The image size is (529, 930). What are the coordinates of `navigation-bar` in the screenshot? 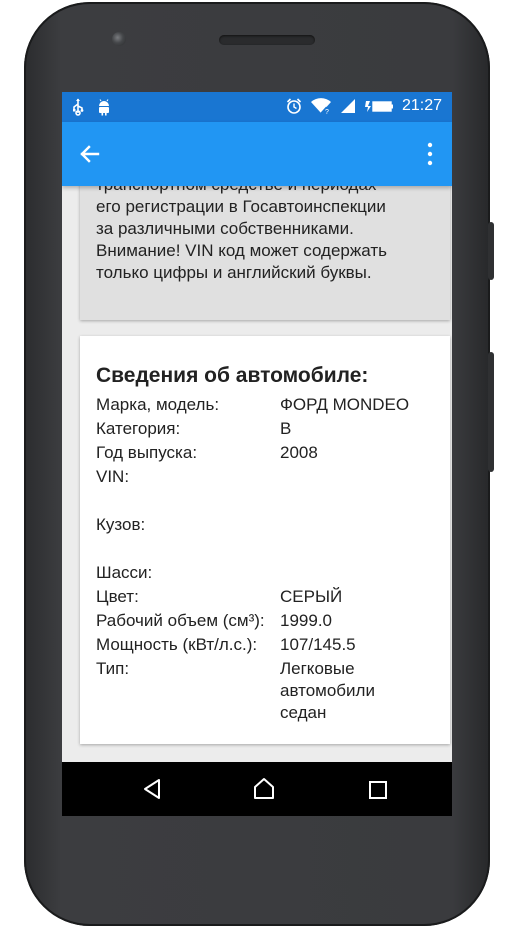 It's located at (257, 789).